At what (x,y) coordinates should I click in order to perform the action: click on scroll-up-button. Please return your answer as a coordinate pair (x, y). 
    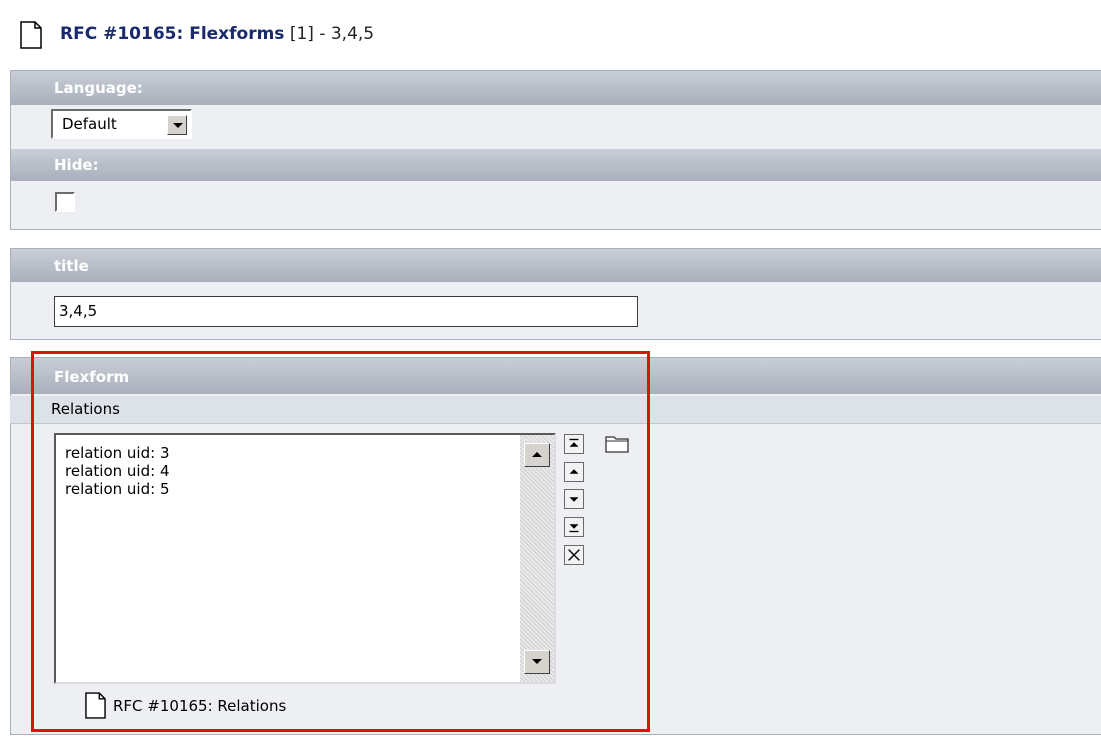
    Looking at the image, I should click on (537, 455).